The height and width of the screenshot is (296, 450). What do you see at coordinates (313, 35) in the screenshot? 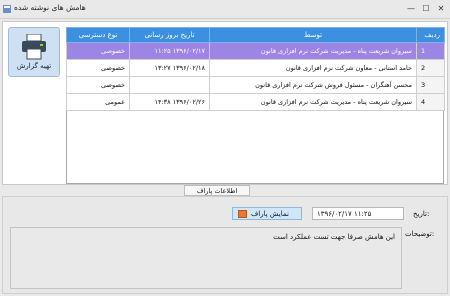
I see `column-header-by: توسط` at bounding box center [313, 35].